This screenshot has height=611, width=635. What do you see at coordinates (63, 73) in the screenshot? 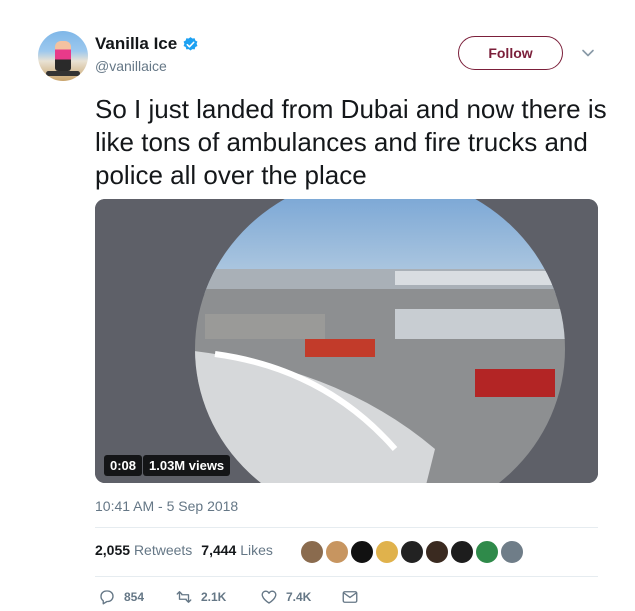
I see `avatar-skateboard` at bounding box center [63, 73].